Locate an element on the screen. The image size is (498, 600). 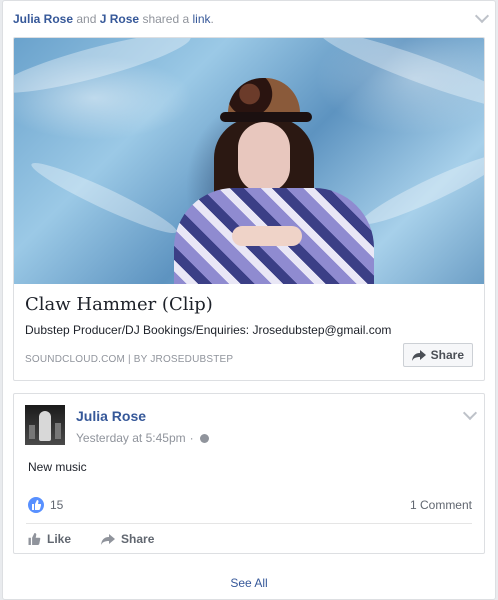
header-shared-text: shared a is located at coordinates (166, 19).